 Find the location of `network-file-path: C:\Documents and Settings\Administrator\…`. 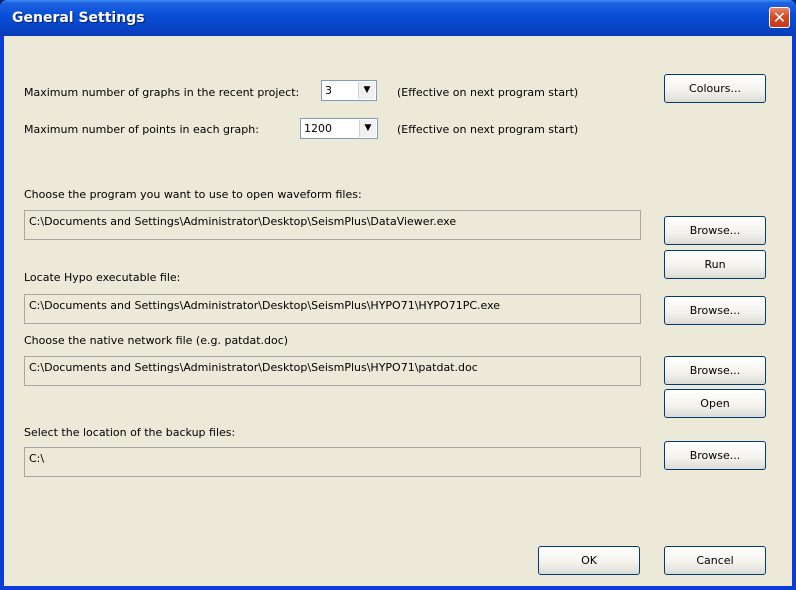

network-file-path: C:\Documents and Settings\Administrator\… is located at coordinates (332, 371).